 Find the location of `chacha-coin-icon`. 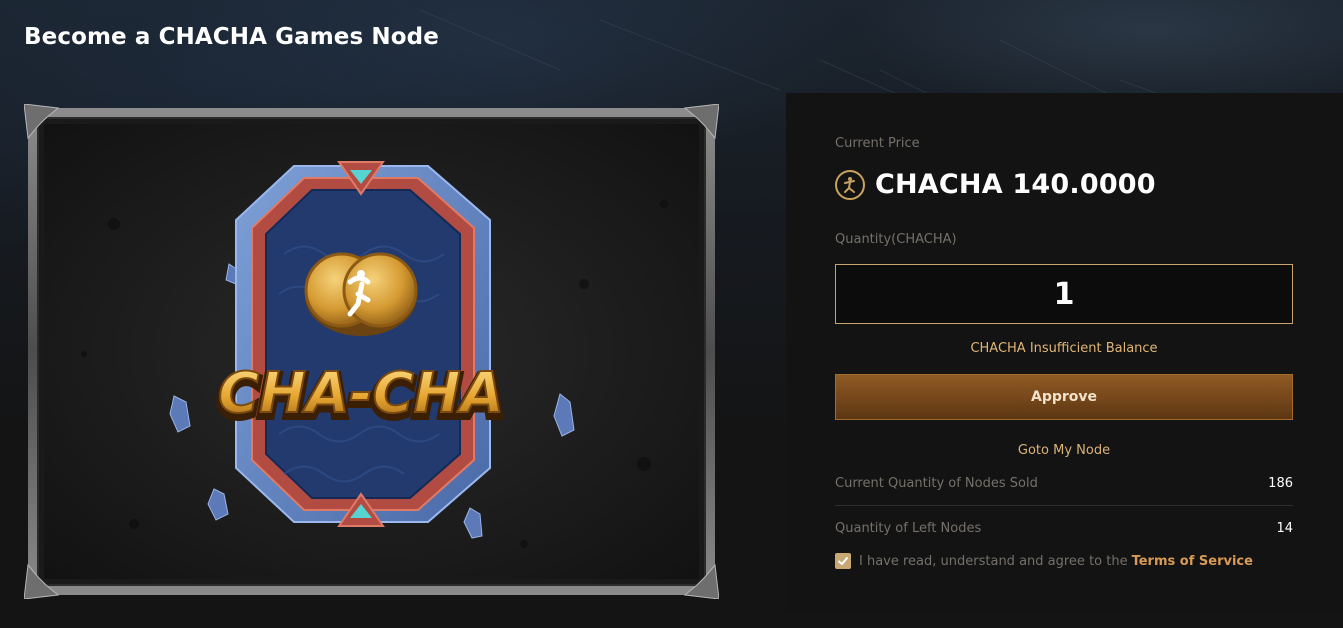

chacha-coin-icon is located at coordinates (850, 184).